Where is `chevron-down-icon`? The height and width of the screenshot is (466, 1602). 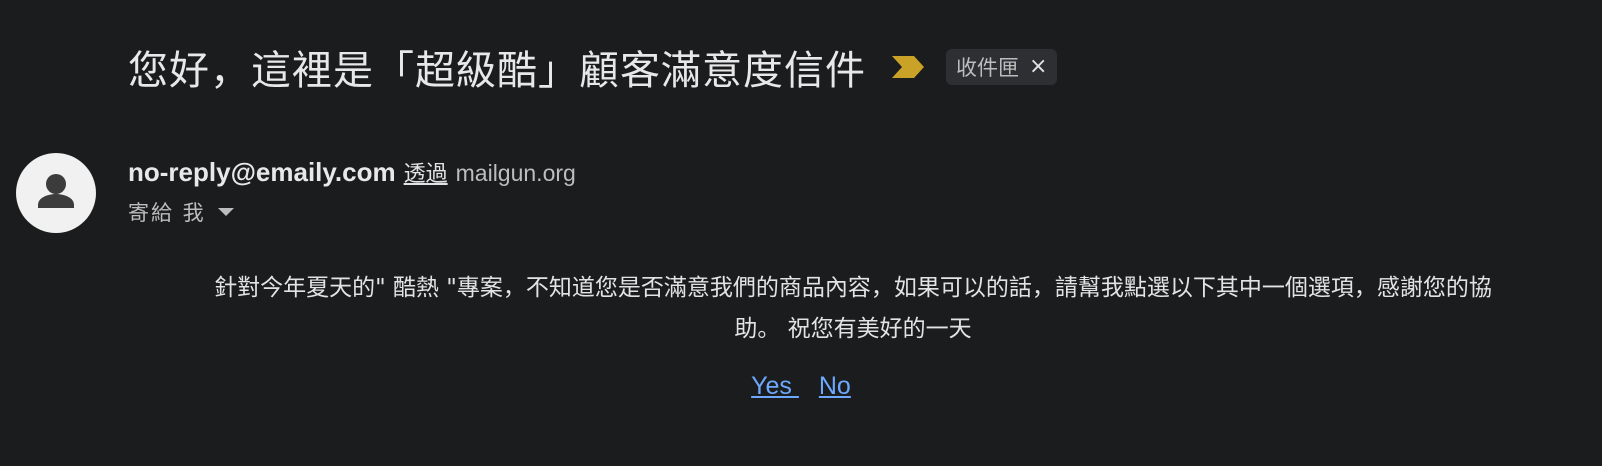
chevron-down-icon is located at coordinates (225, 212).